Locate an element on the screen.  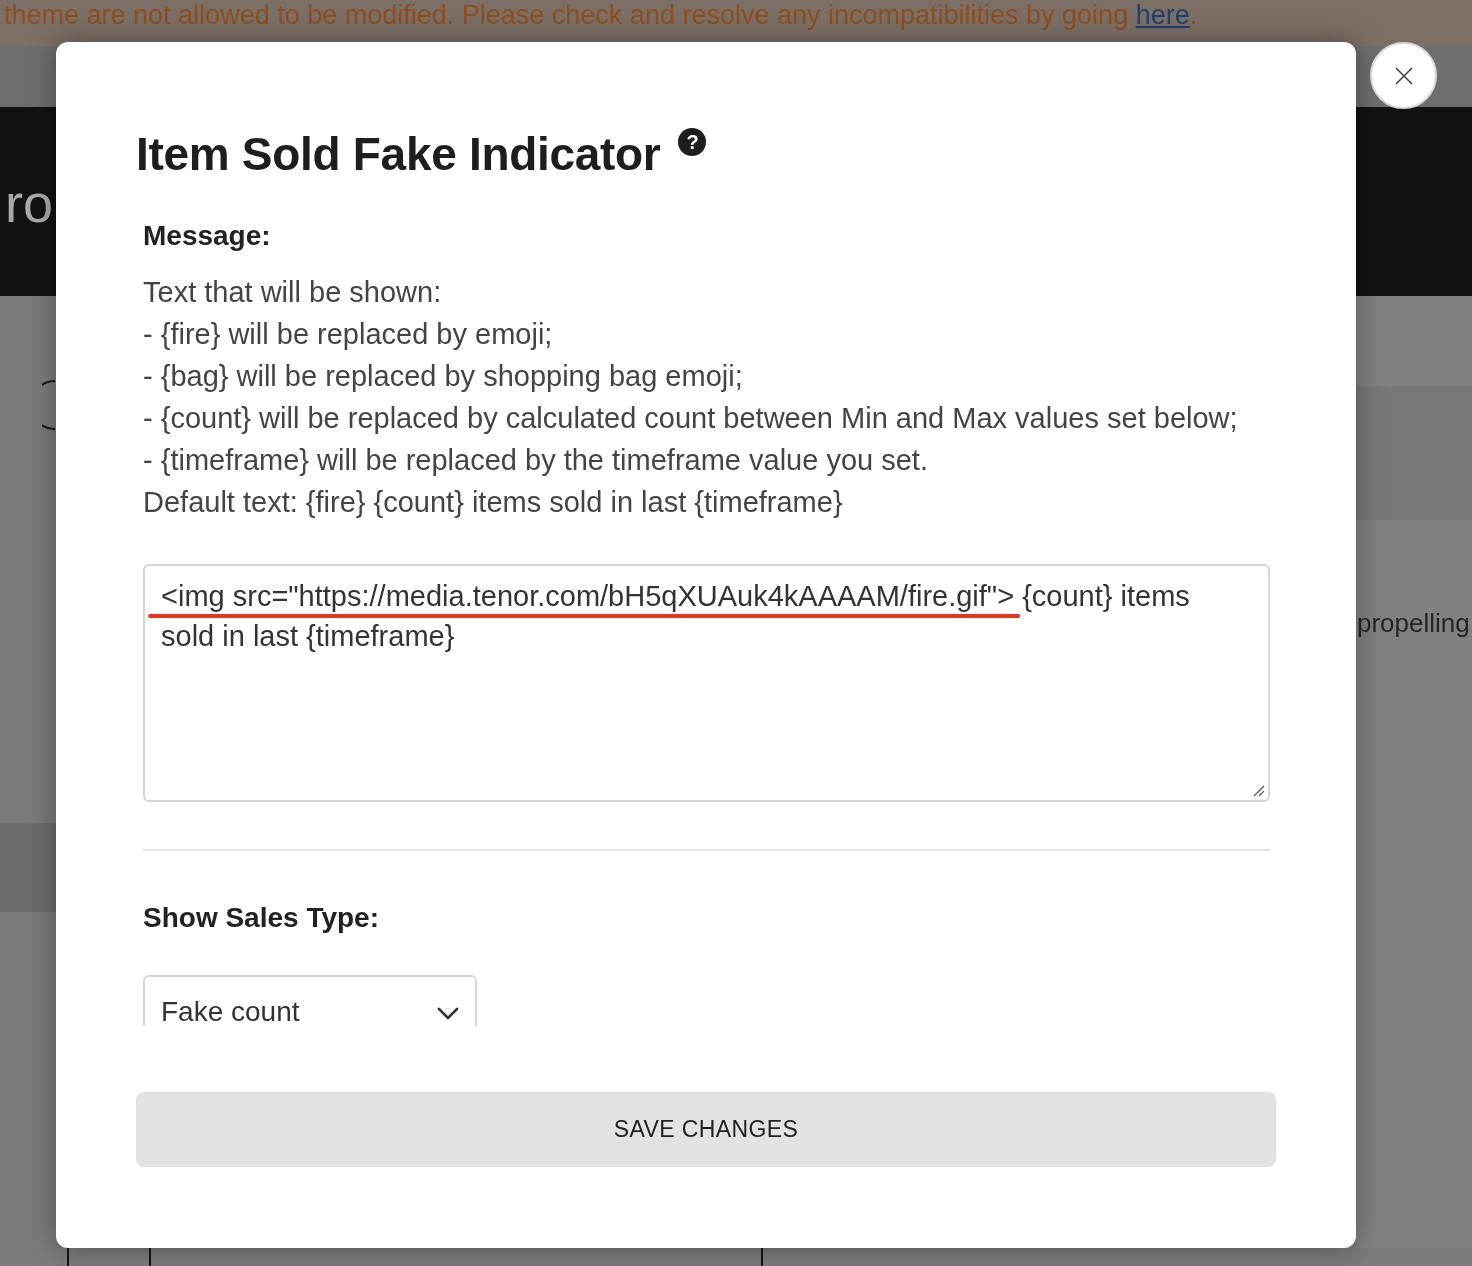
description-line: - {bag} will be replaced by shopping bag emoji; is located at coordinates (443, 376).